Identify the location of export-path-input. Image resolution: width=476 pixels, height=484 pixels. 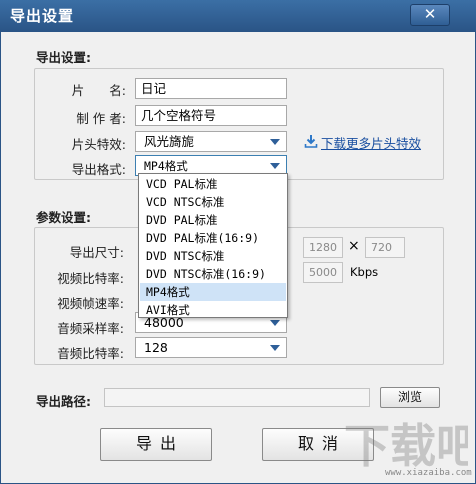
(237, 397).